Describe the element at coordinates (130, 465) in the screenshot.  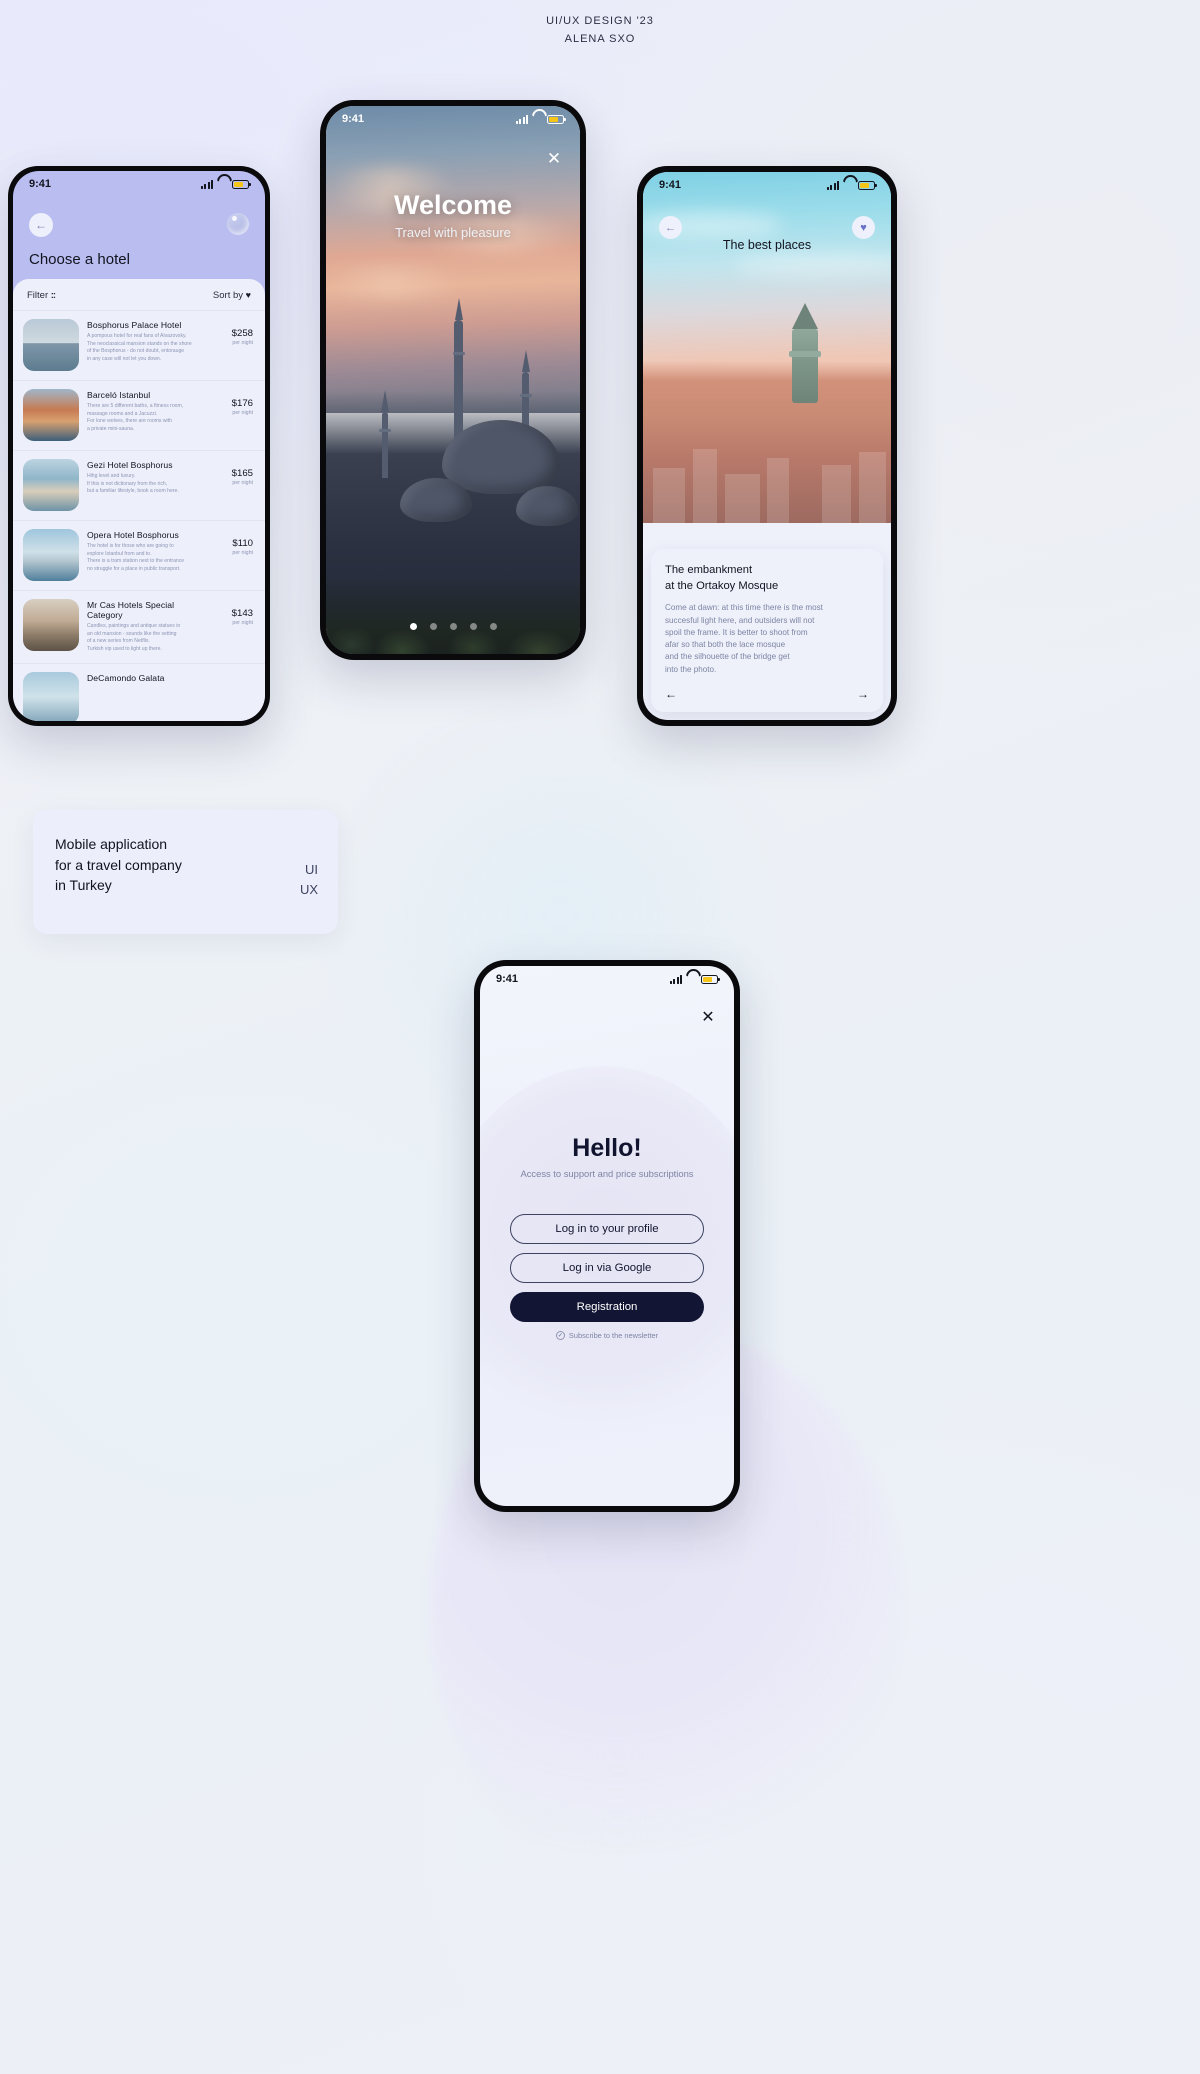
I see `hotel-name: Gezi Hotel Bosphorus` at that location.